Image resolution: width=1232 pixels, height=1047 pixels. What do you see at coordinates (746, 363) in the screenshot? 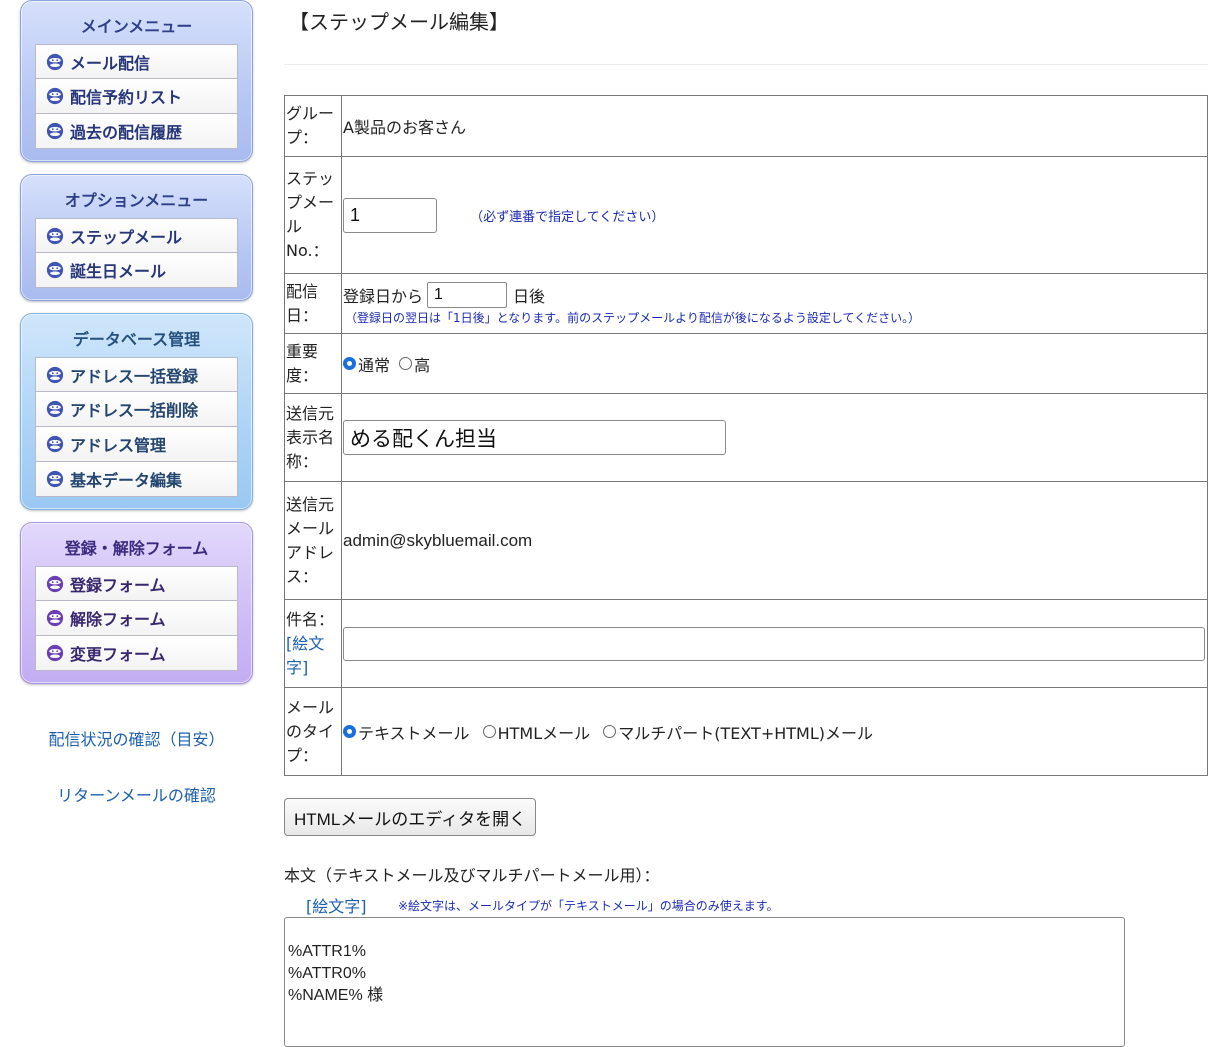
I see `form-row-priority: 重要度： 通常 高` at bounding box center [746, 363].